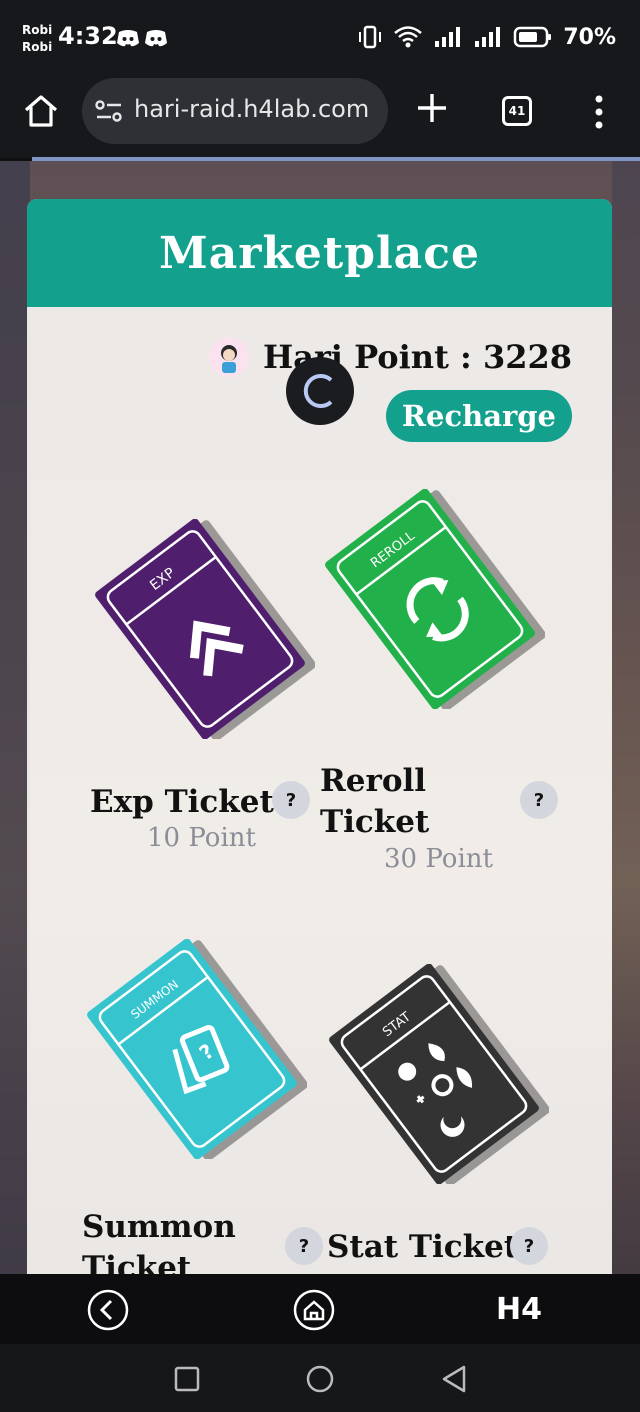  I want to click on url-text: hari-raid.h4lab.com, so click(252, 109).